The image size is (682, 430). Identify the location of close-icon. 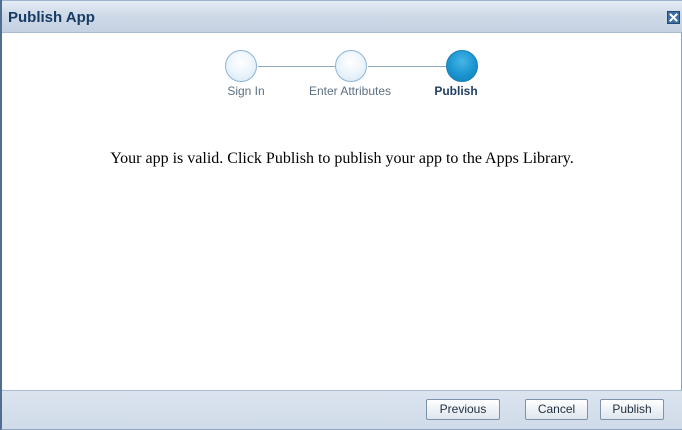
(673, 17).